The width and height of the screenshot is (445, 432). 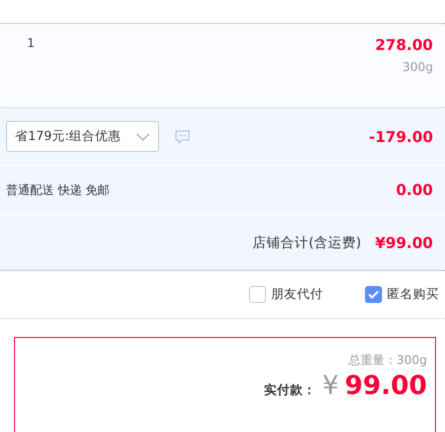 I want to click on item-weight: 300g, so click(x=417, y=67).